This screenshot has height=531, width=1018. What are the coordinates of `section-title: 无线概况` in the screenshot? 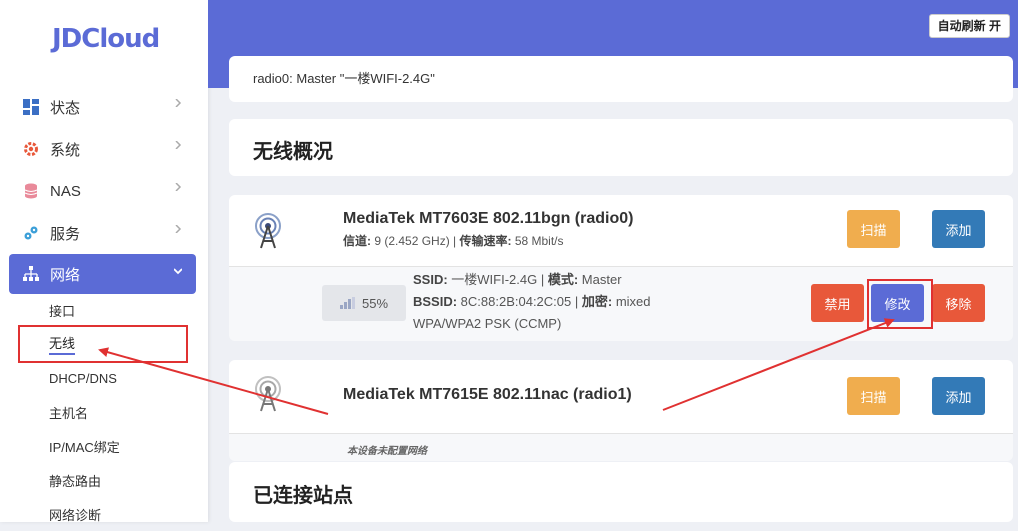 It's located at (293, 152).